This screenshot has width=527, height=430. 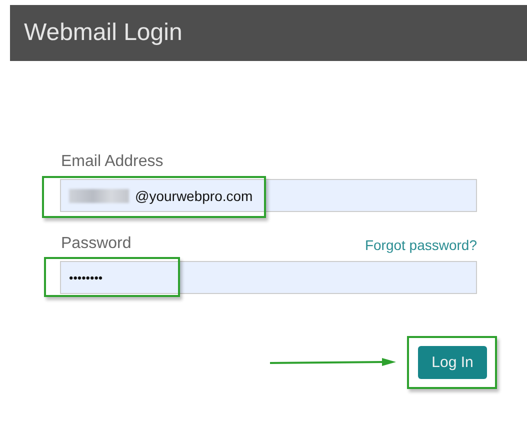 I want to click on field-value: ••••••••, so click(x=86, y=277).